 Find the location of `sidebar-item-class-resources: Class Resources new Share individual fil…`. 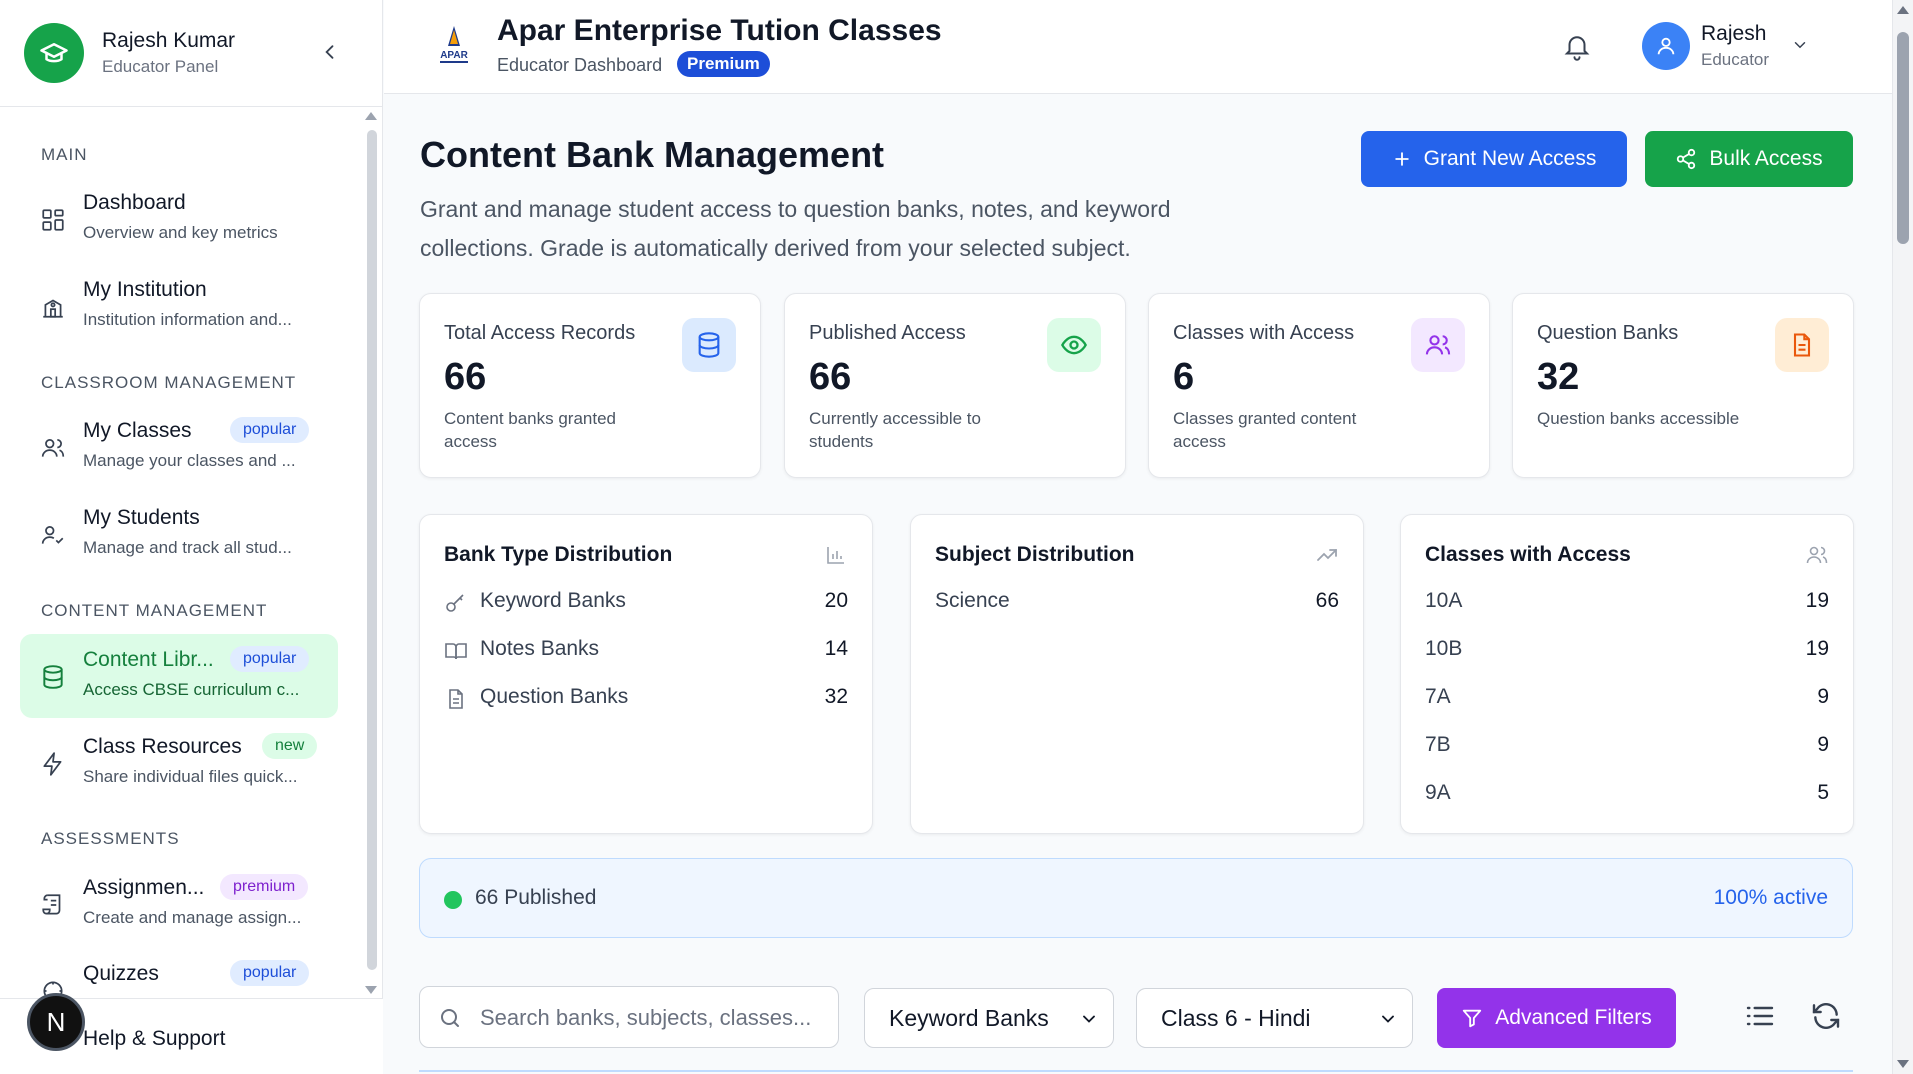

sidebar-item-class-resources: Class Resources new Share individual fil… is located at coordinates (179, 763).